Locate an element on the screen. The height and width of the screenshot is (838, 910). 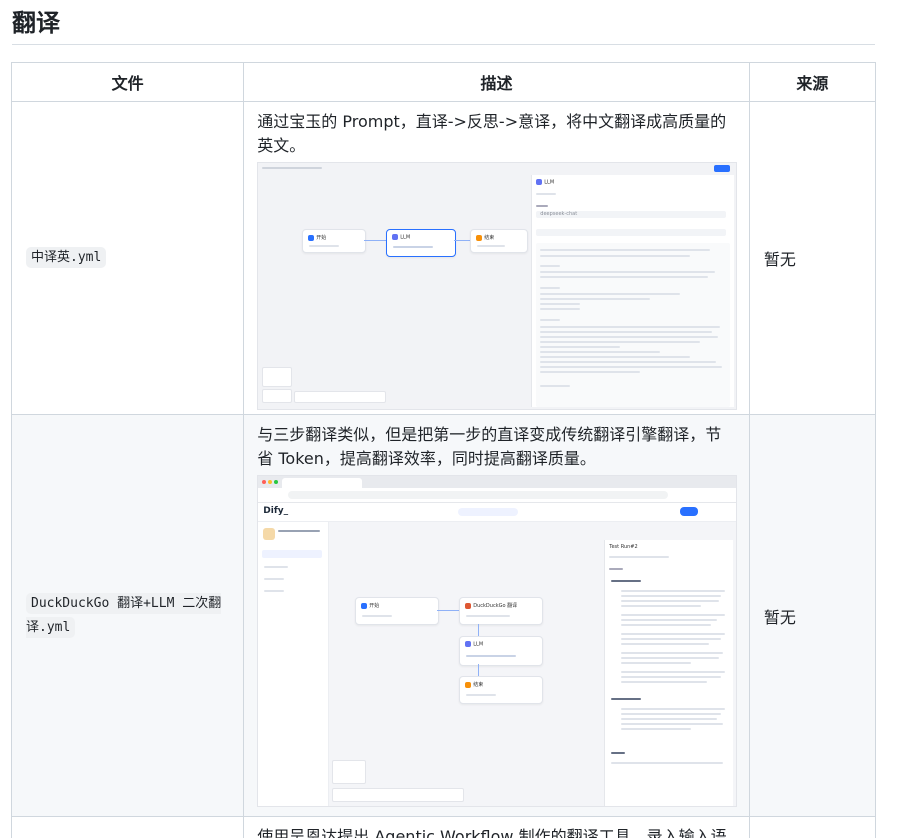
table-header-row: 文件 描述 来源 is located at coordinates (443, 82).